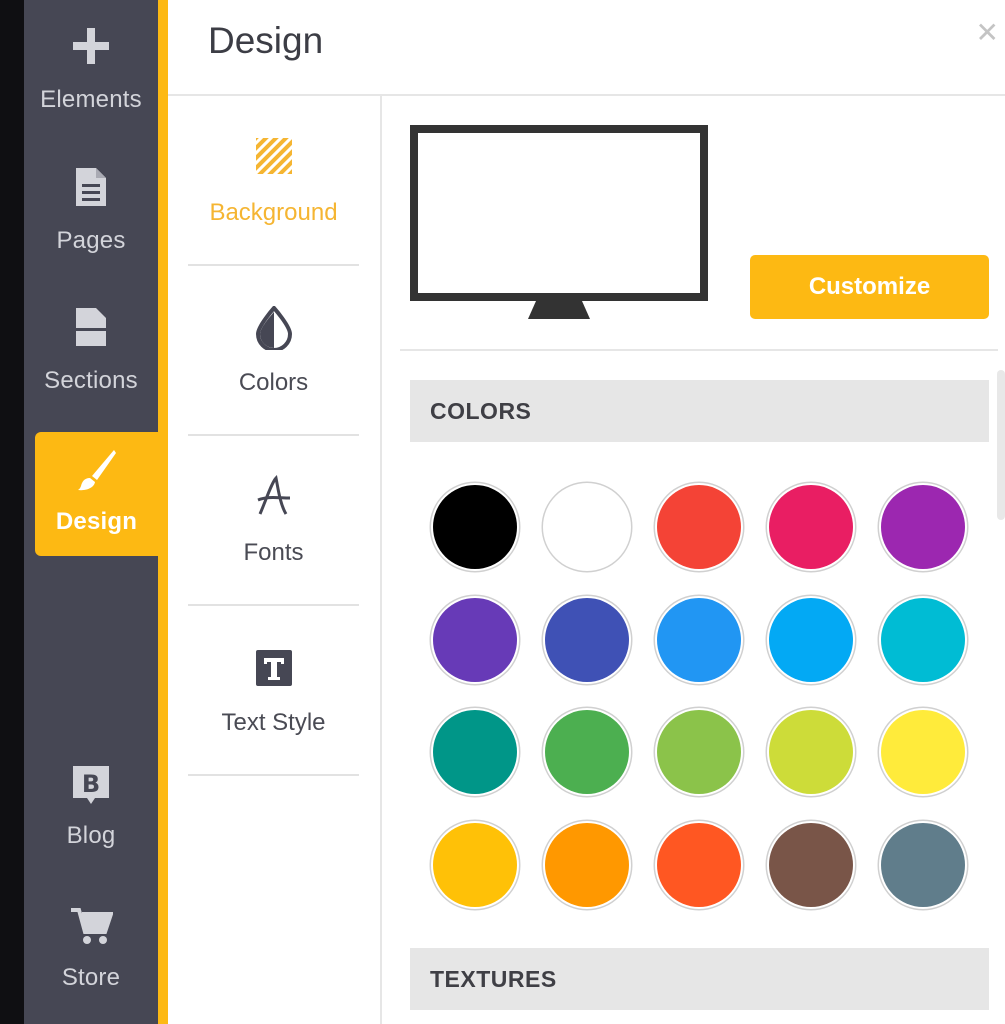 The image size is (1005, 1024). I want to click on nav-item-pages: Pages, so click(91, 220).